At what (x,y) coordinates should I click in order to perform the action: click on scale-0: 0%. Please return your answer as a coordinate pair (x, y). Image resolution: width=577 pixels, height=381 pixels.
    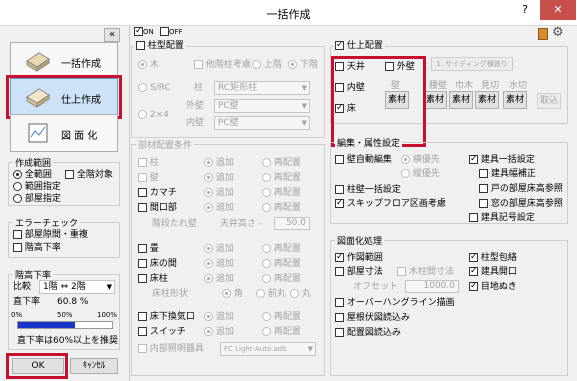
    Looking at the image, I should click on (17, 315).